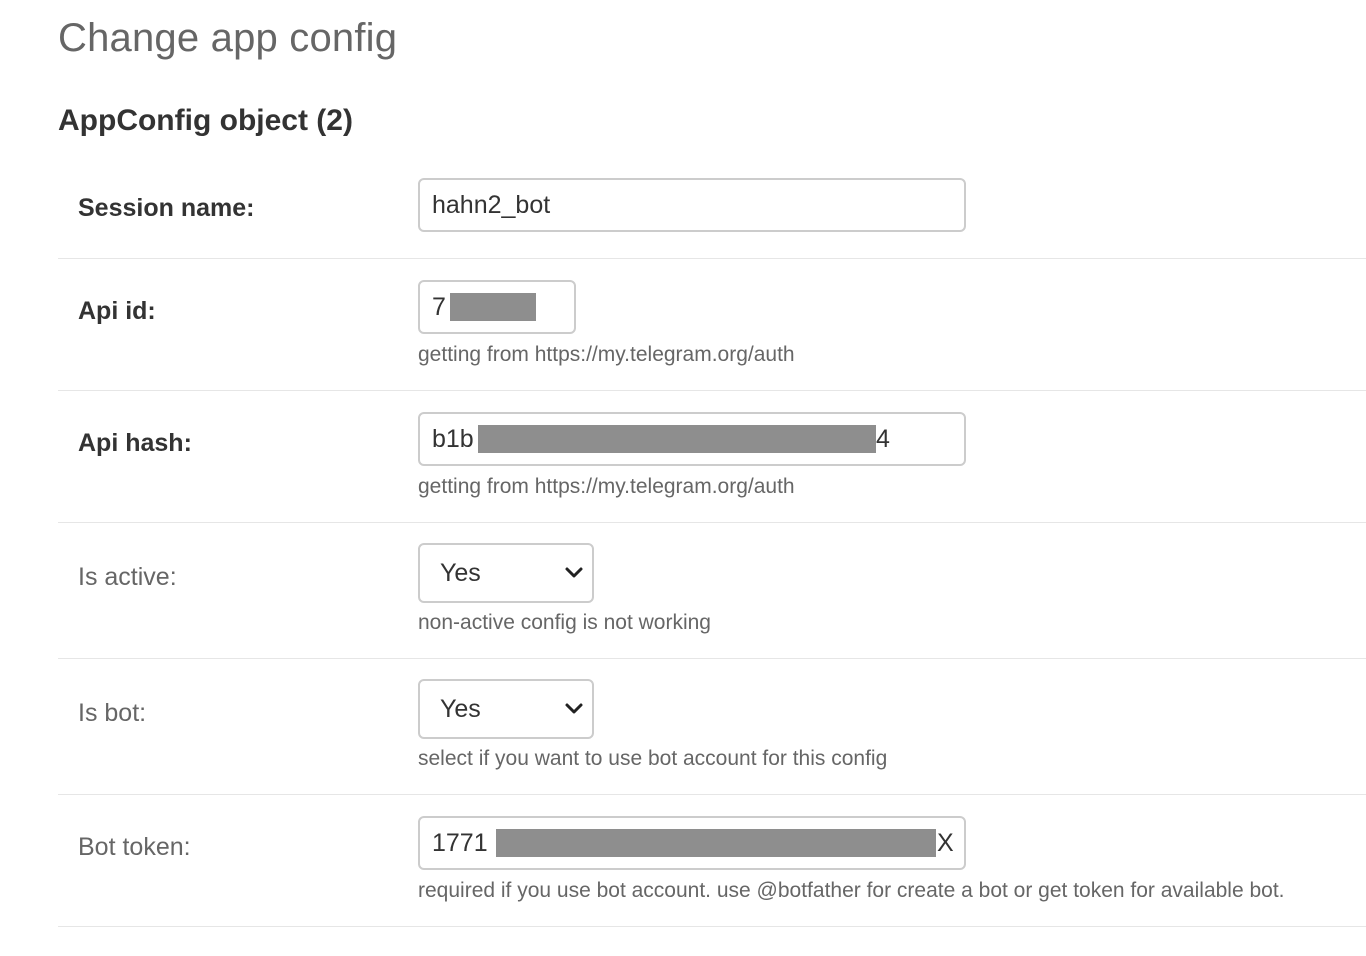 This screenshot has width=1366, height=956. I want to click on api-hash-value-tail: 4, so click(883, 439).